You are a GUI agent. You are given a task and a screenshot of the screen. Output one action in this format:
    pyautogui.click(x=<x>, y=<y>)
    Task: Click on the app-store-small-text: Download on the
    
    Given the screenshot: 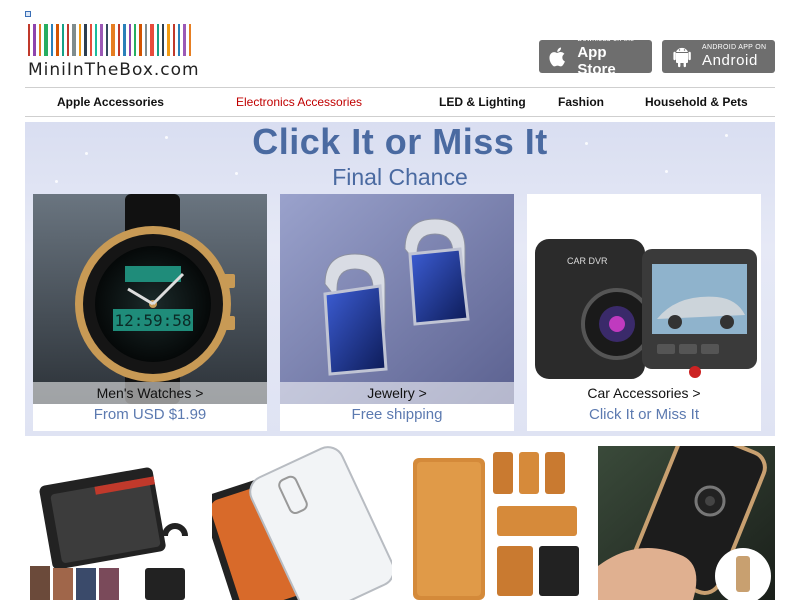 What is the action you would take?
    pyautogui.click(x=606, y=39)
    